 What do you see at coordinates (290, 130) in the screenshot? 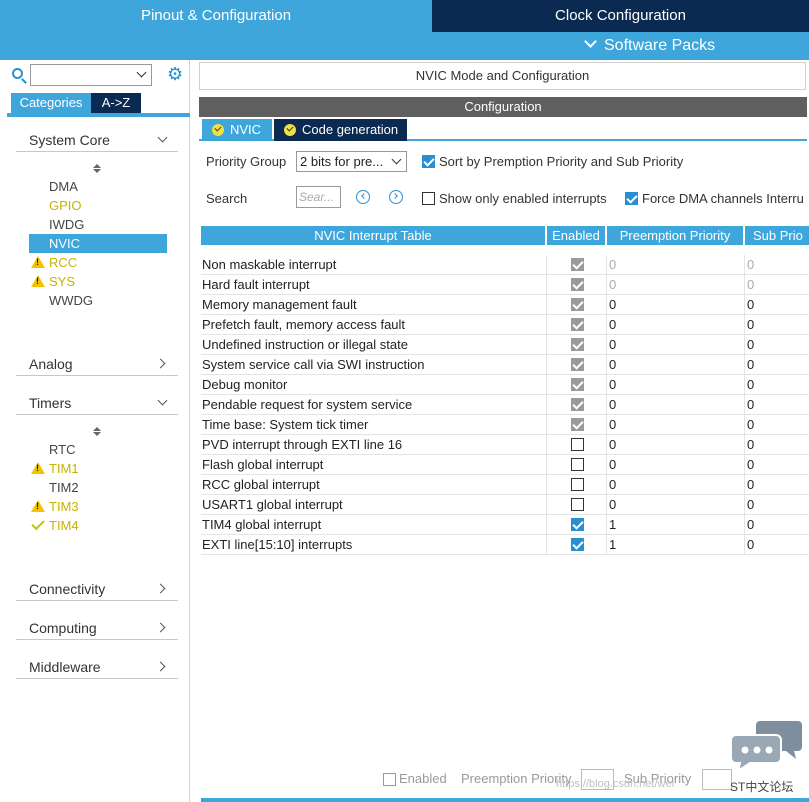
I see `check-circle-icon` at bounding box center [290, 130].